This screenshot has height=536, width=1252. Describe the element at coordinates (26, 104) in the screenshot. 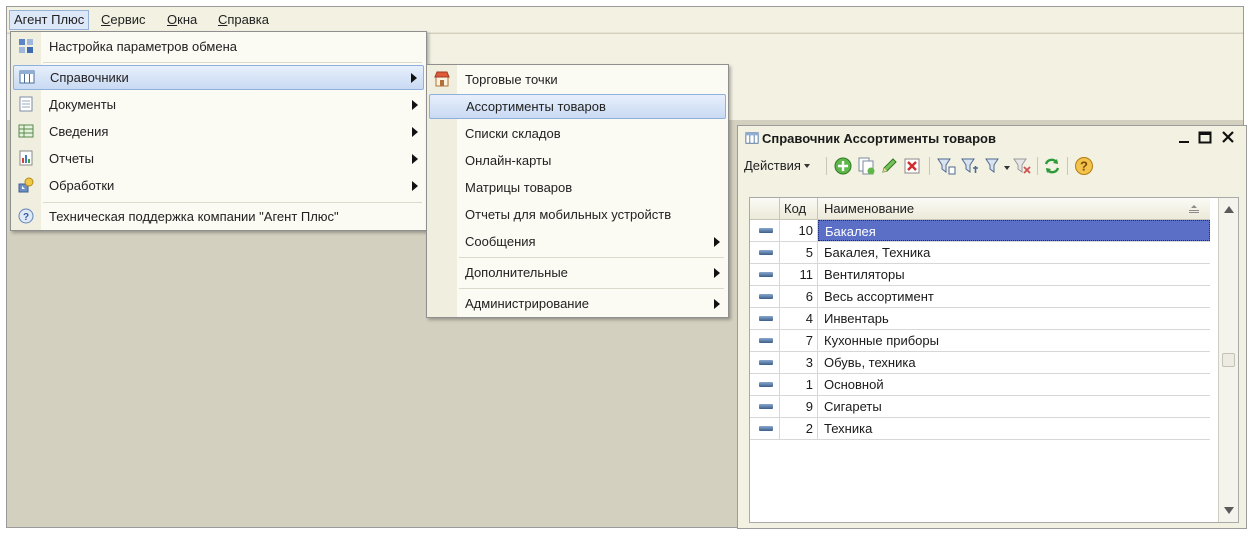

I see `document-icon` at that location.